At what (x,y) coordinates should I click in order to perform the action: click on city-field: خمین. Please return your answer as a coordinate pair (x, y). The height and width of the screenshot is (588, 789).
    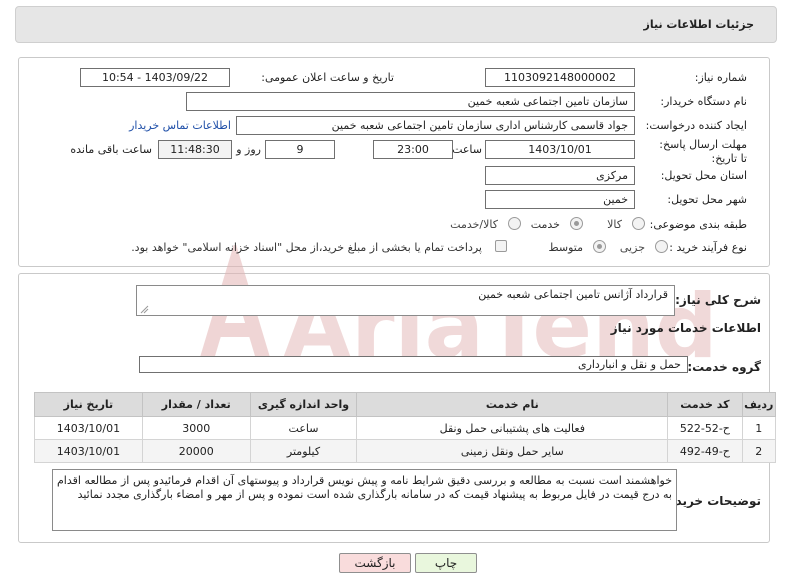
    Looking at the image, I should click on (560, 199).